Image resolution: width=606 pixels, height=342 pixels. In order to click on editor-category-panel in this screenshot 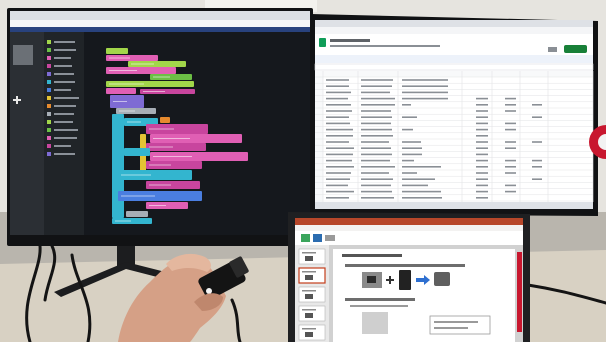, I will do `click(64, 133)`.